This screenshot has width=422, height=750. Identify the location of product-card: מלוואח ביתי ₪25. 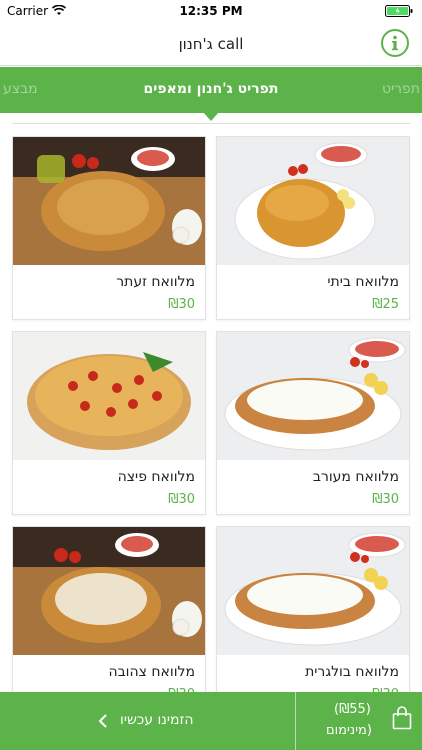
(313, 228).